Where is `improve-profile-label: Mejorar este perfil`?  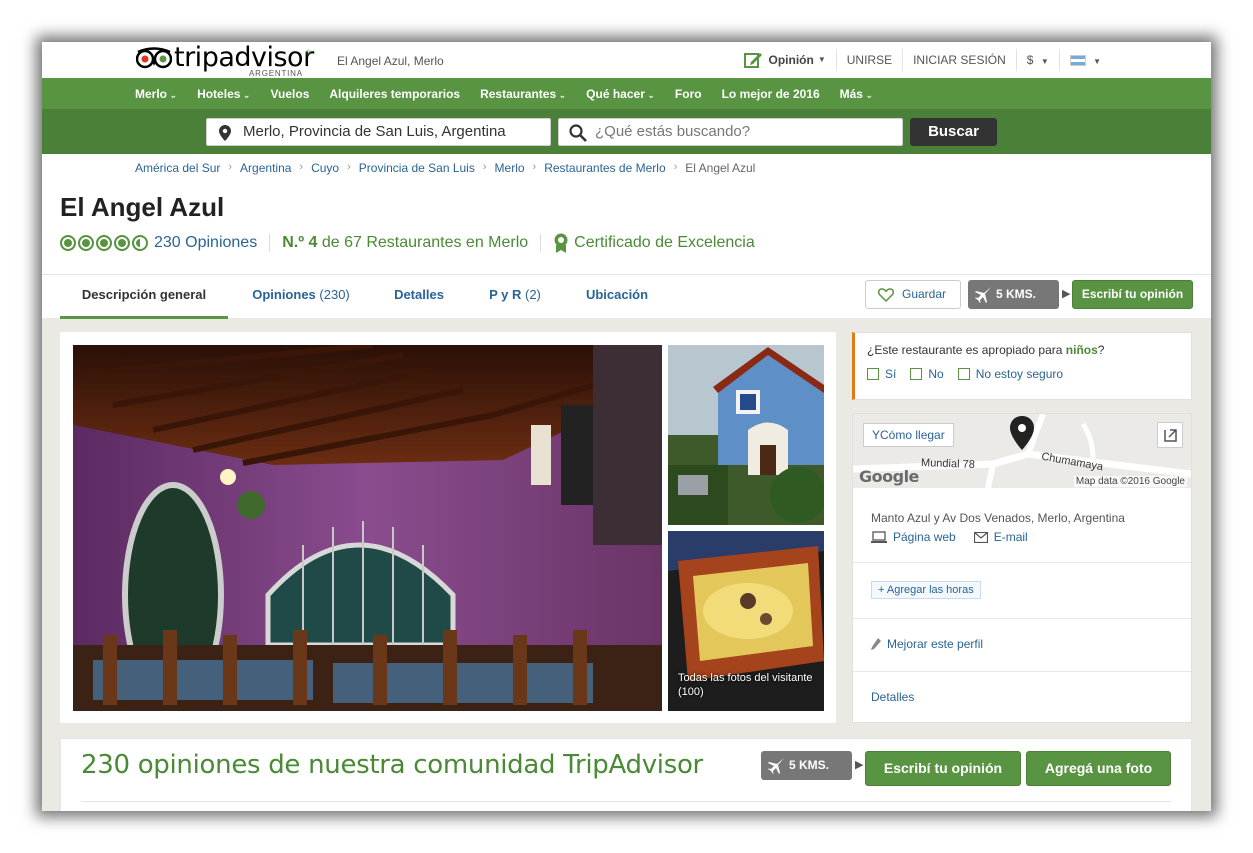
improve-profile-label: Mejorar este perfil is located at coordinates (935, 644).